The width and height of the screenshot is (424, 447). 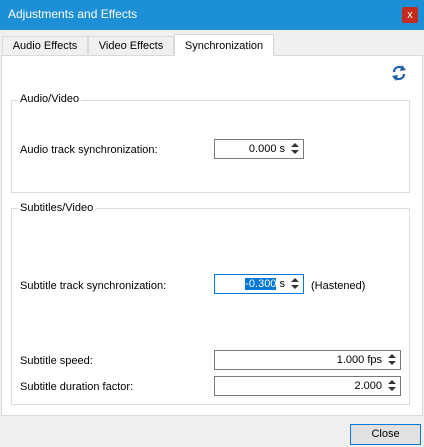 What do you see at coordinates (224, 45) in the screenshot?
I see `tab-synchronization: Synchronization` at bounding box center [224, 45].